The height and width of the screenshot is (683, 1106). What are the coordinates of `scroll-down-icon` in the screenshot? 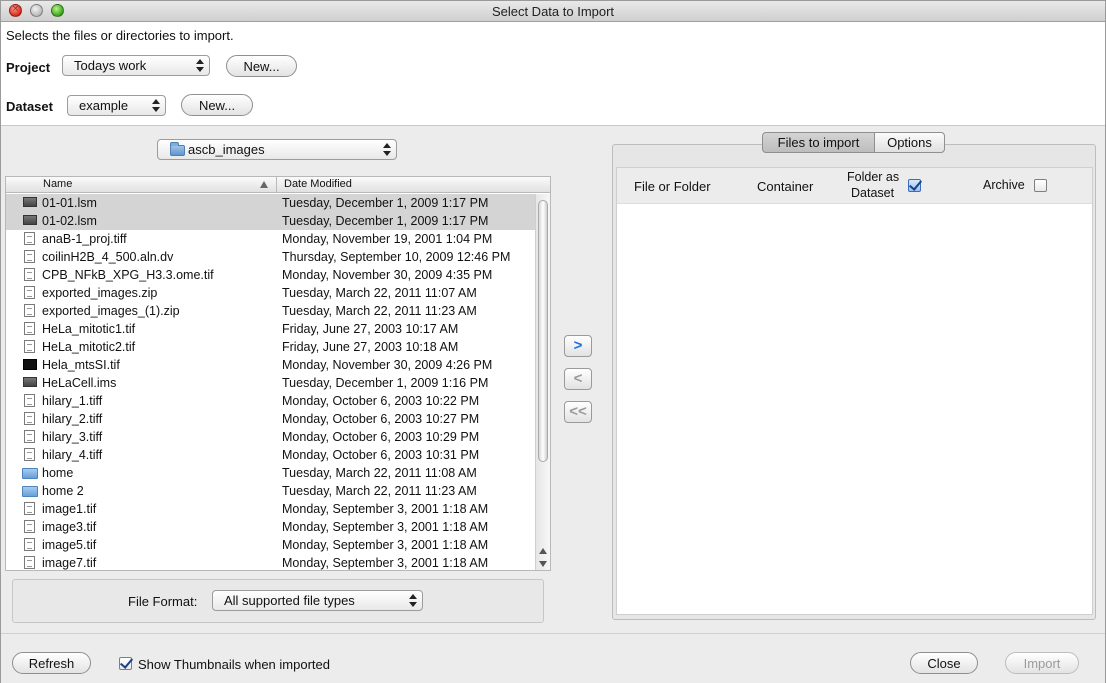 It's located at (543, 564).